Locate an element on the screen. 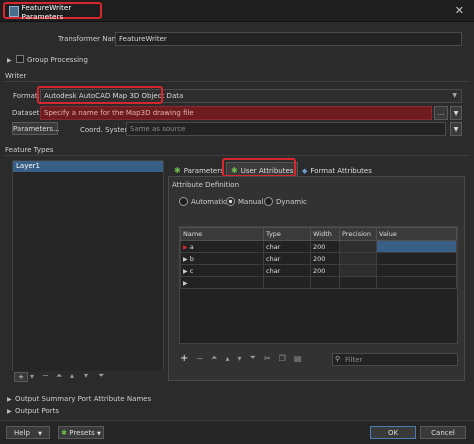 The width and height of the screenshot is (474, 444). name-cell: ▶ a is located at coordinates (222, 246).